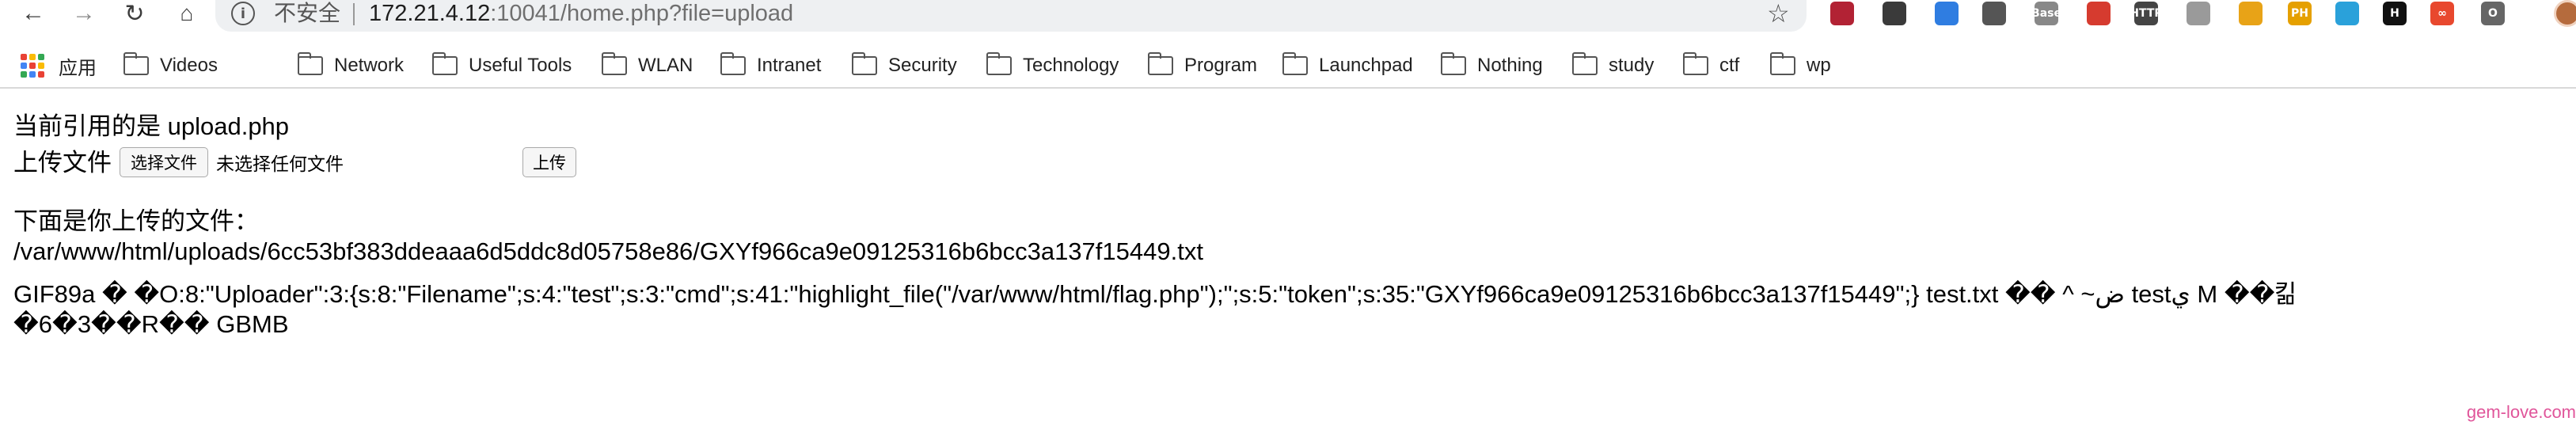 Image resolution: width=2576 pixels, height=429 pixels. Describe the element at coordinates (520, 65) in the screenshot. I see `bookmark-label: Useful Tools` at that location.